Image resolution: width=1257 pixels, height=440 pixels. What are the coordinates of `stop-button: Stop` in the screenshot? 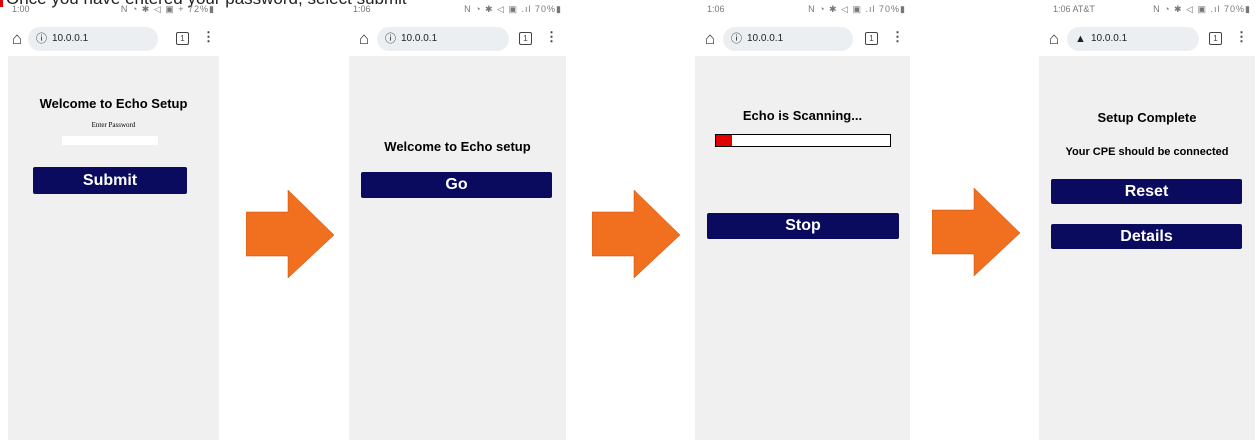 It's located at (803, 226).